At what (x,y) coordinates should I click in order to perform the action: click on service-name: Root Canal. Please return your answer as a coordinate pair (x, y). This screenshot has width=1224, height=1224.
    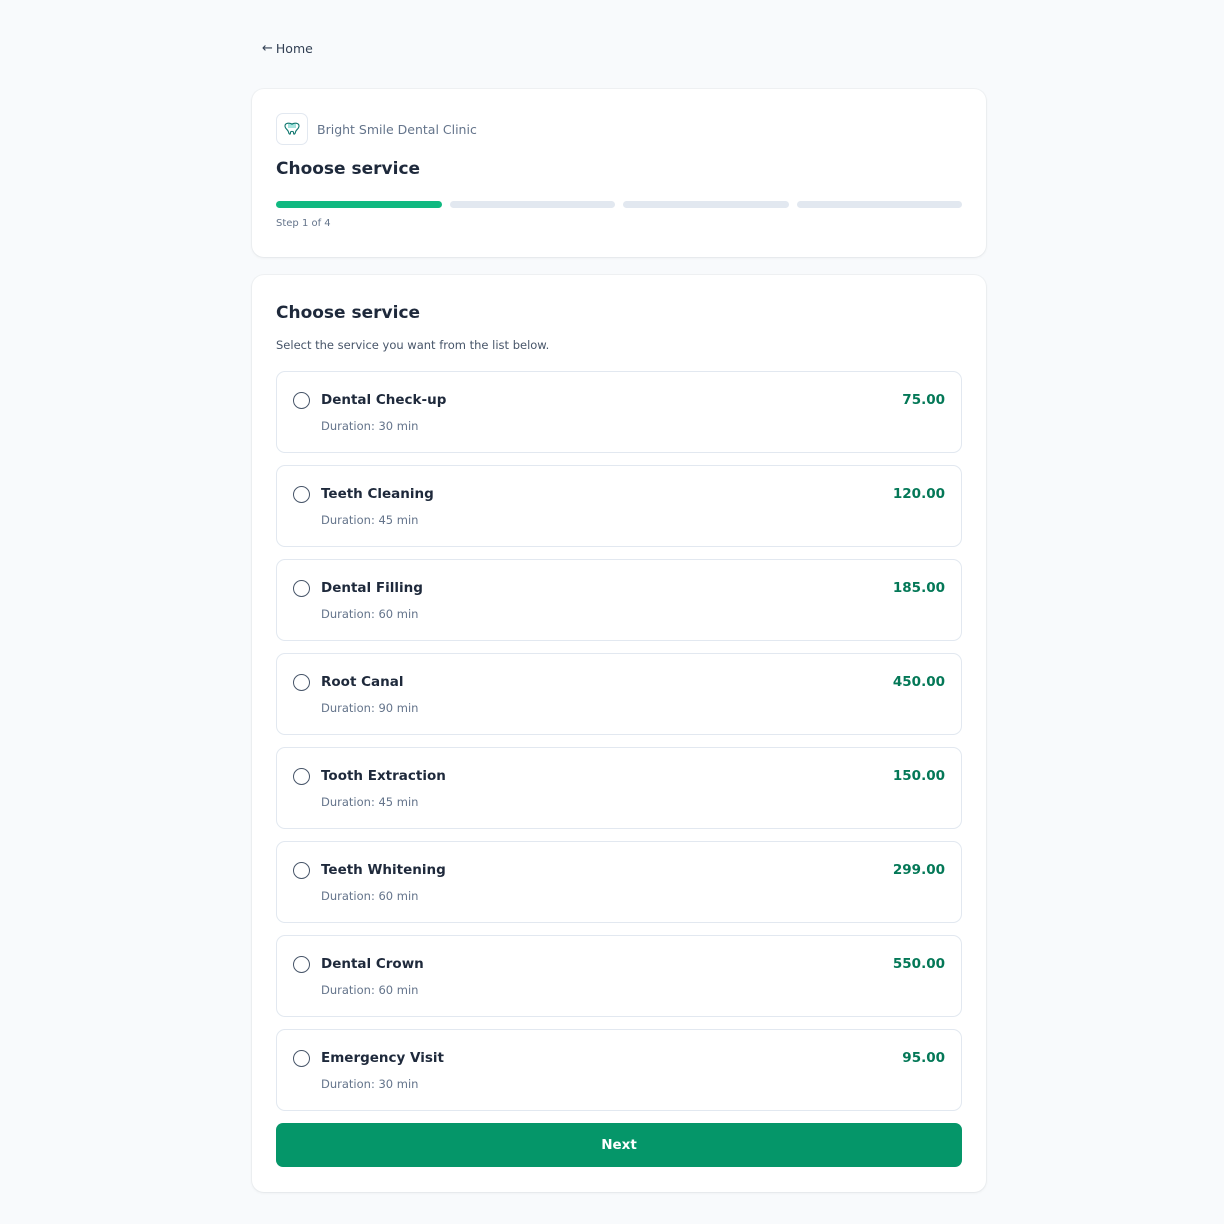
    Looking at the image, I should click on (362, 682).